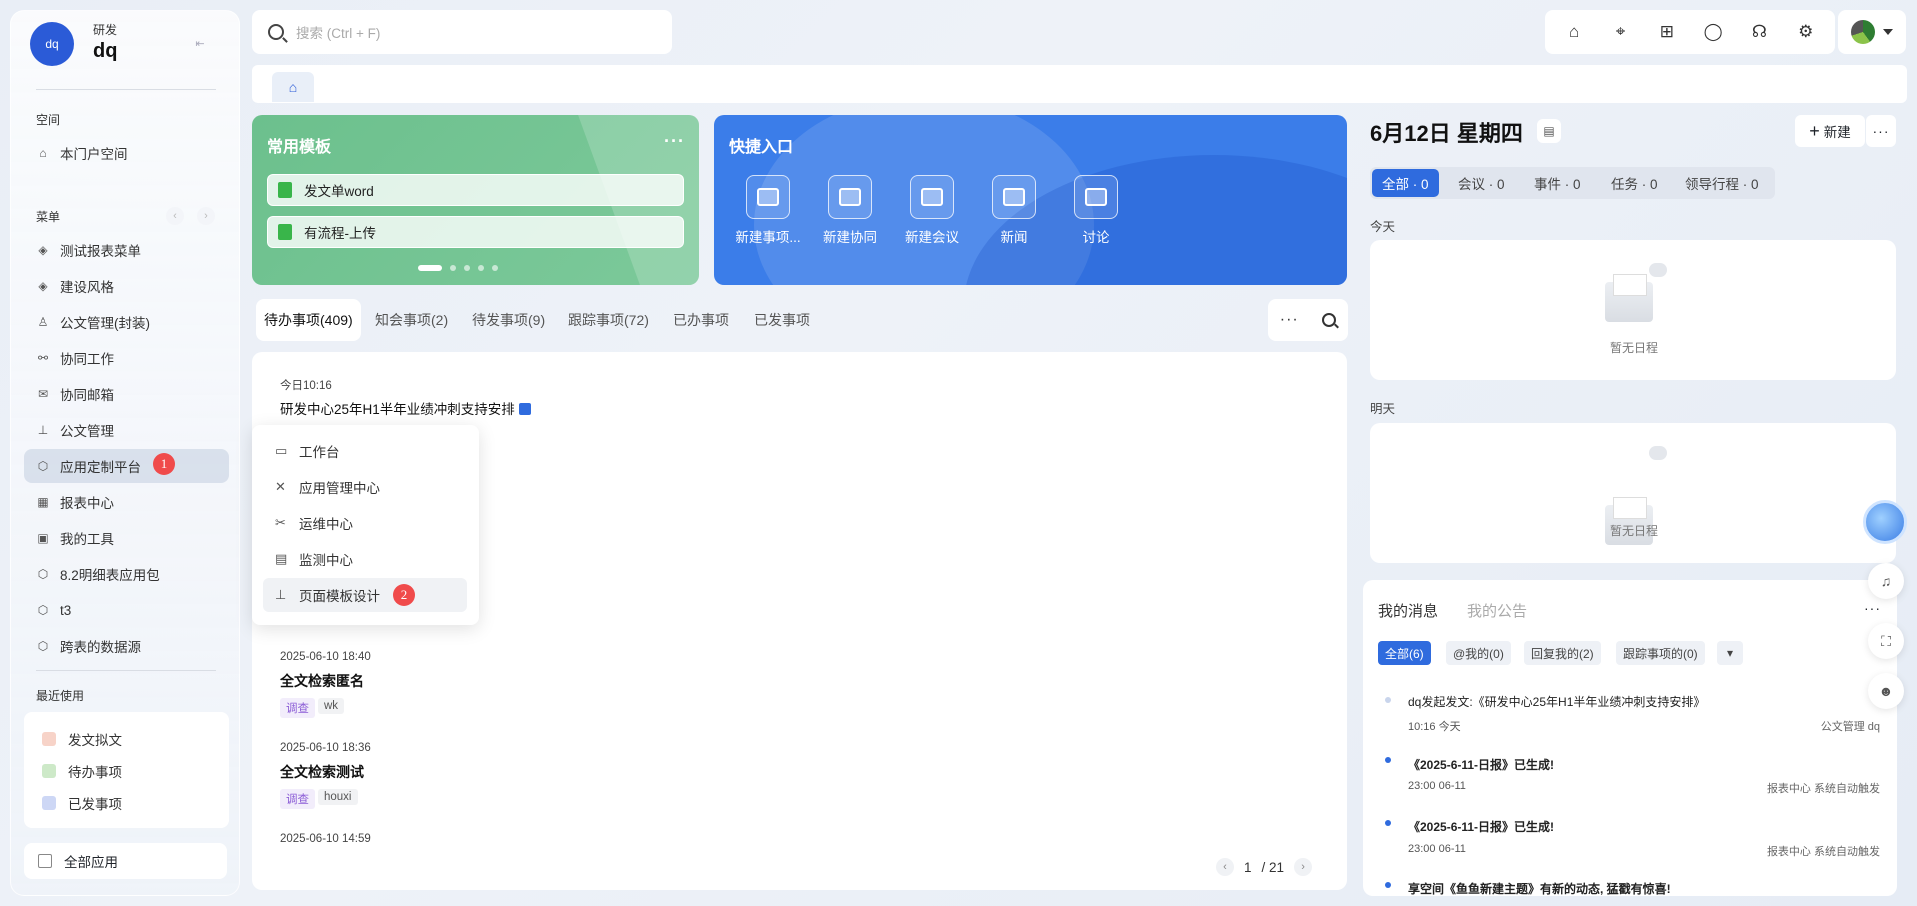 Image resolution: width=1917 pixels, height=906 pixels. What do you see at coordinates (87, 395) in the screenshot?
I see `sidebar-item-label: 协同邮箱` at bounding box center [87, 395].